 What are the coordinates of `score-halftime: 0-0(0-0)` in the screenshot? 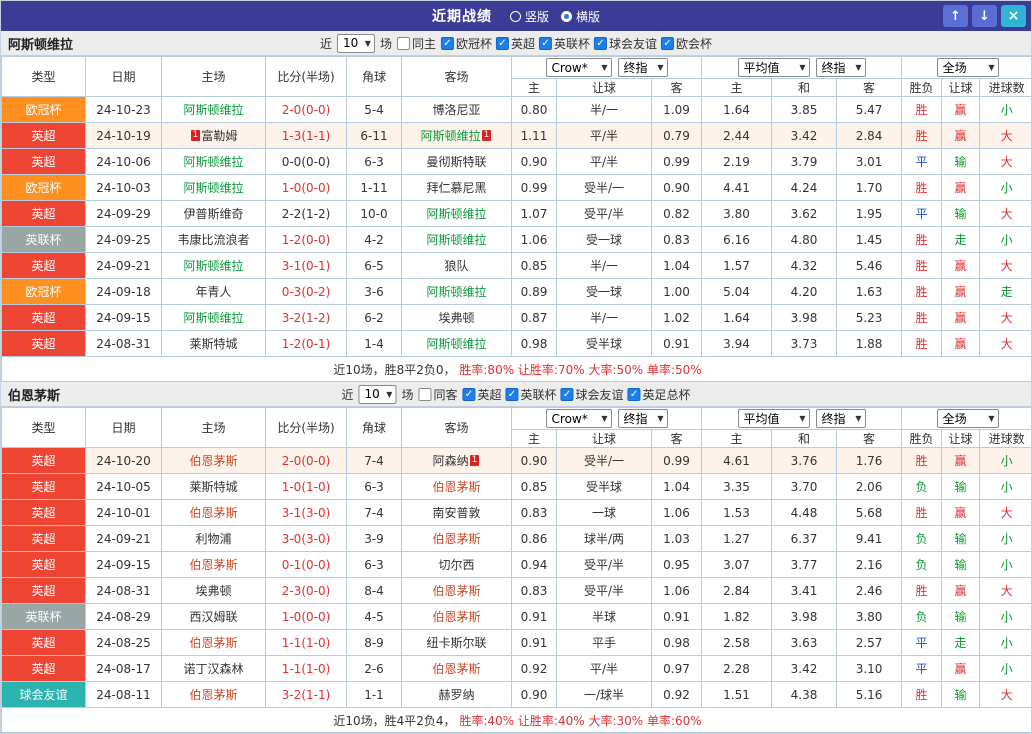 It's located at (306, 161).